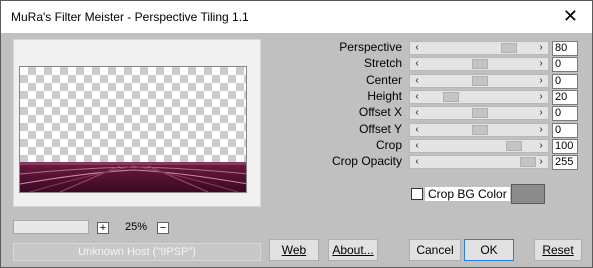 The width and height of the screenshot is (593, 268). Describe the element at coordinates (384, 96) in the screenshot. I see `height-label: Height` at that location.